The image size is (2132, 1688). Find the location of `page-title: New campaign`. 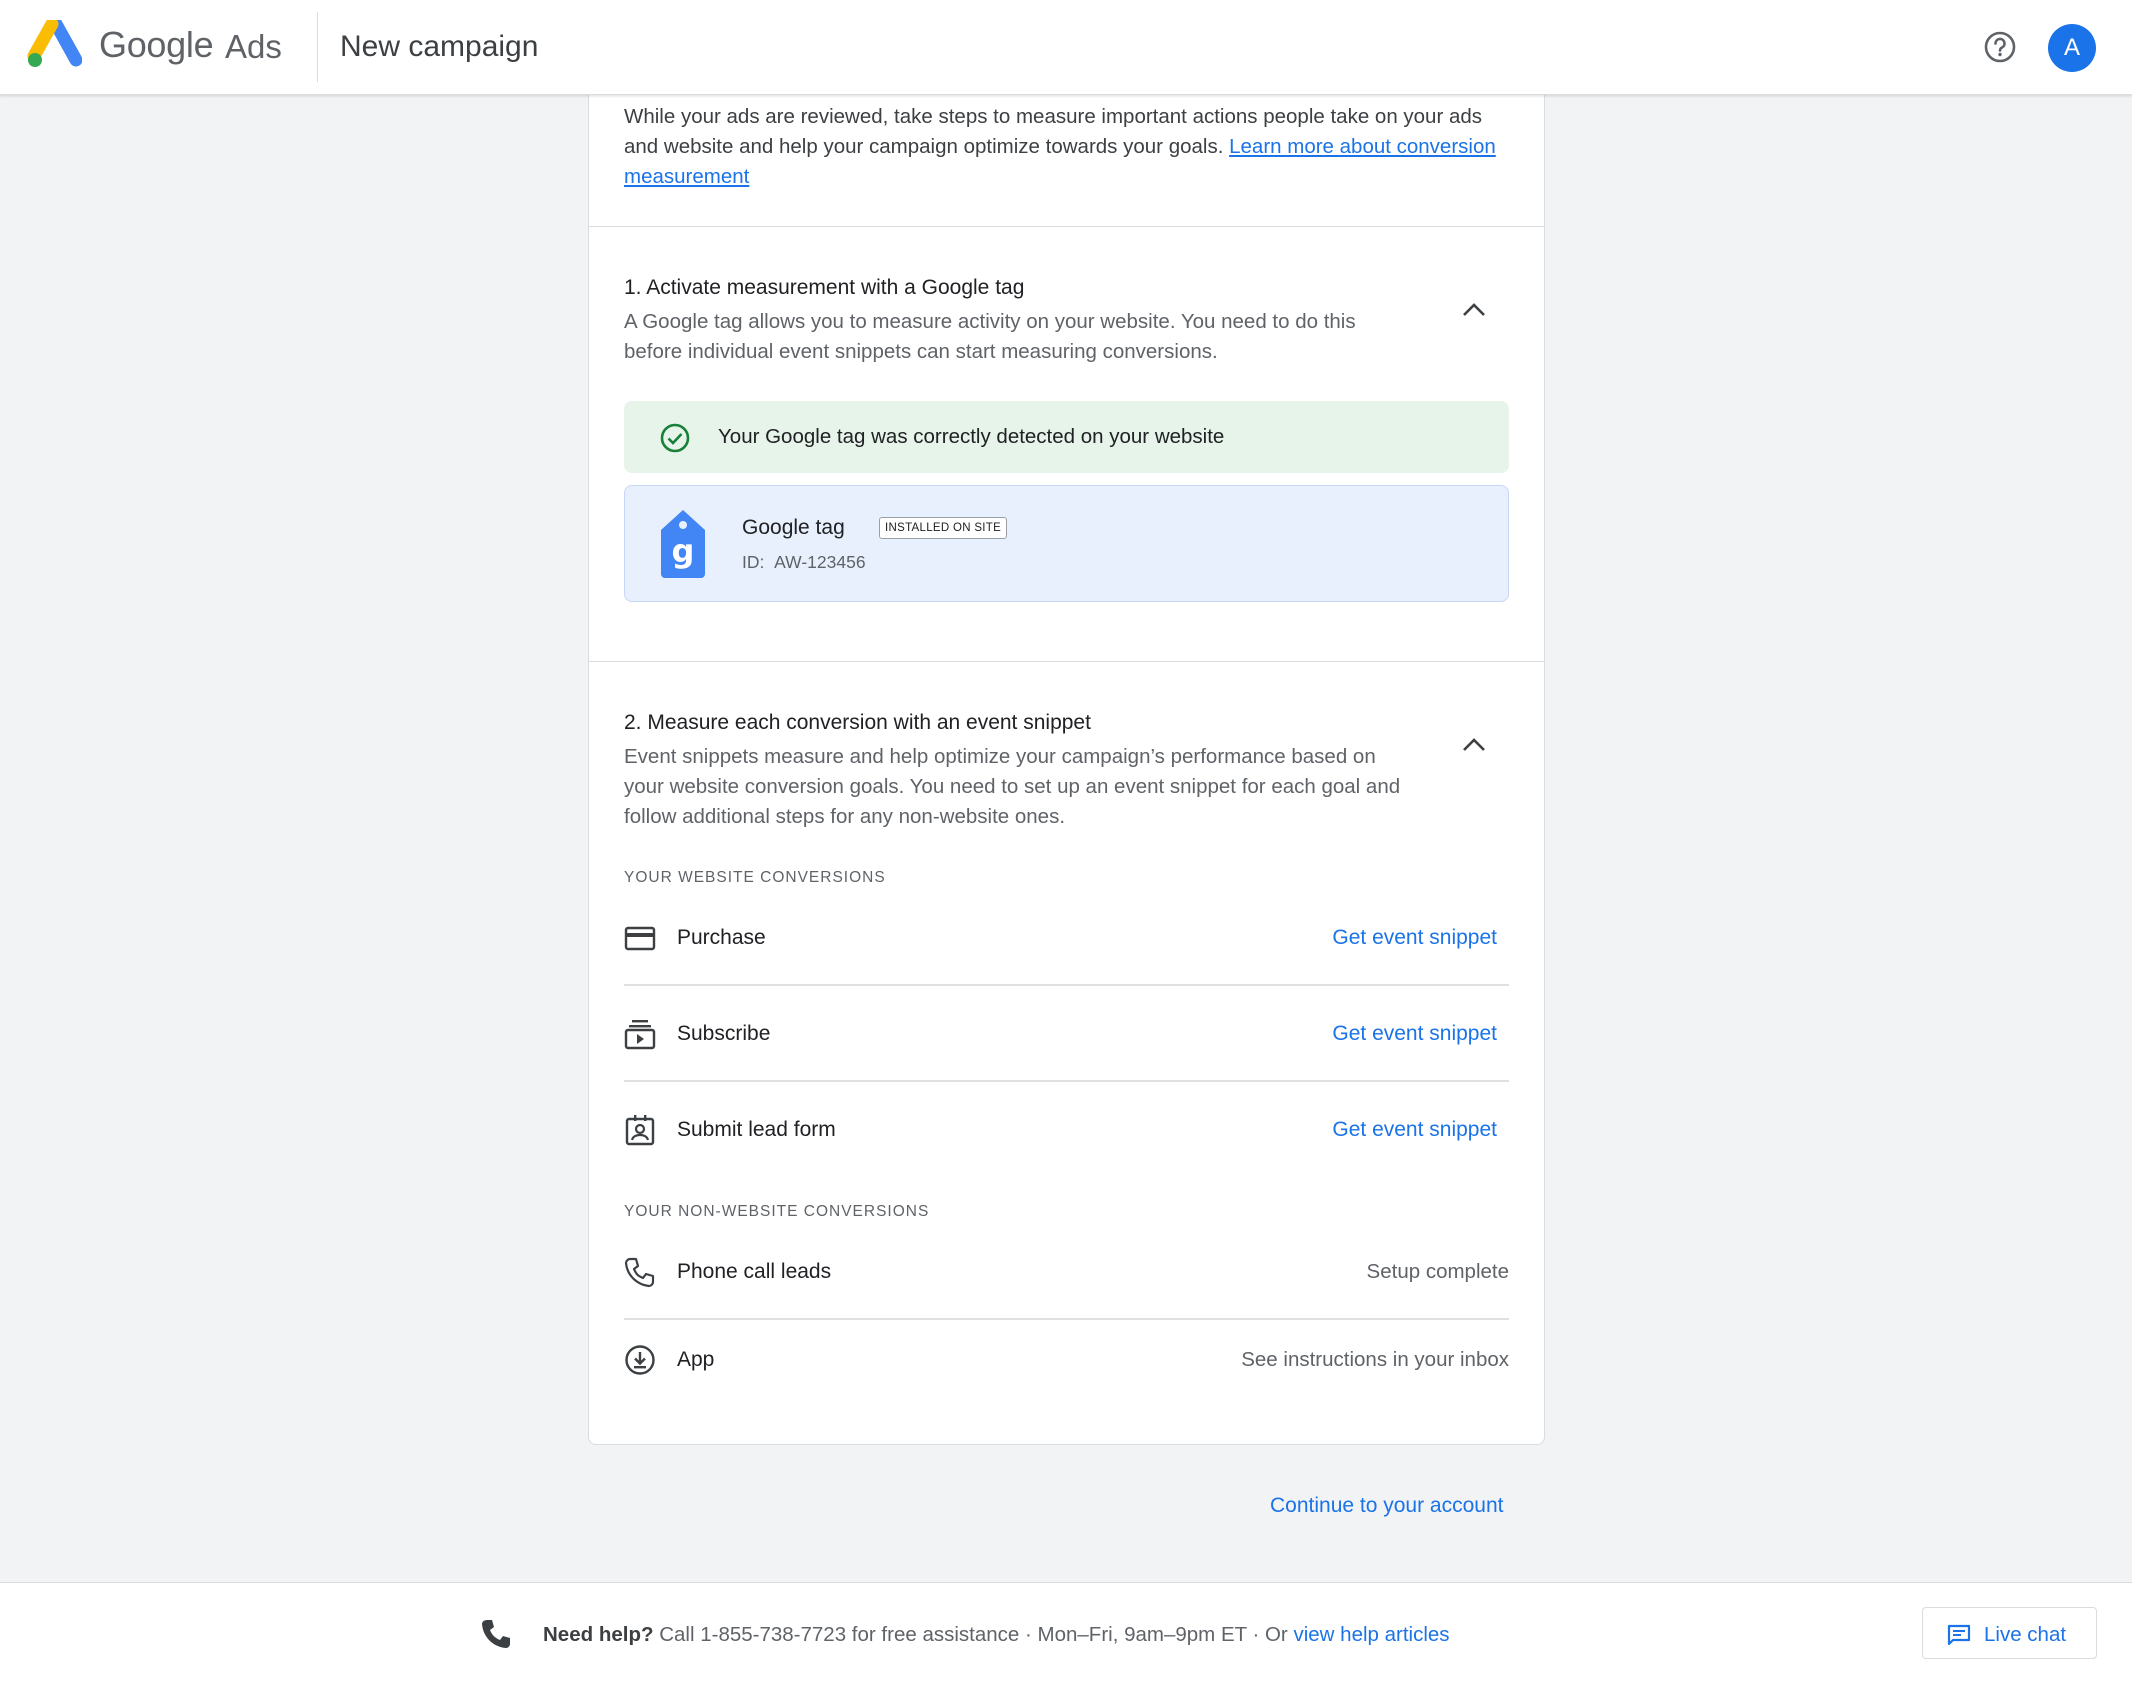

page-title: New campaign is located at coordinates (439, 46).